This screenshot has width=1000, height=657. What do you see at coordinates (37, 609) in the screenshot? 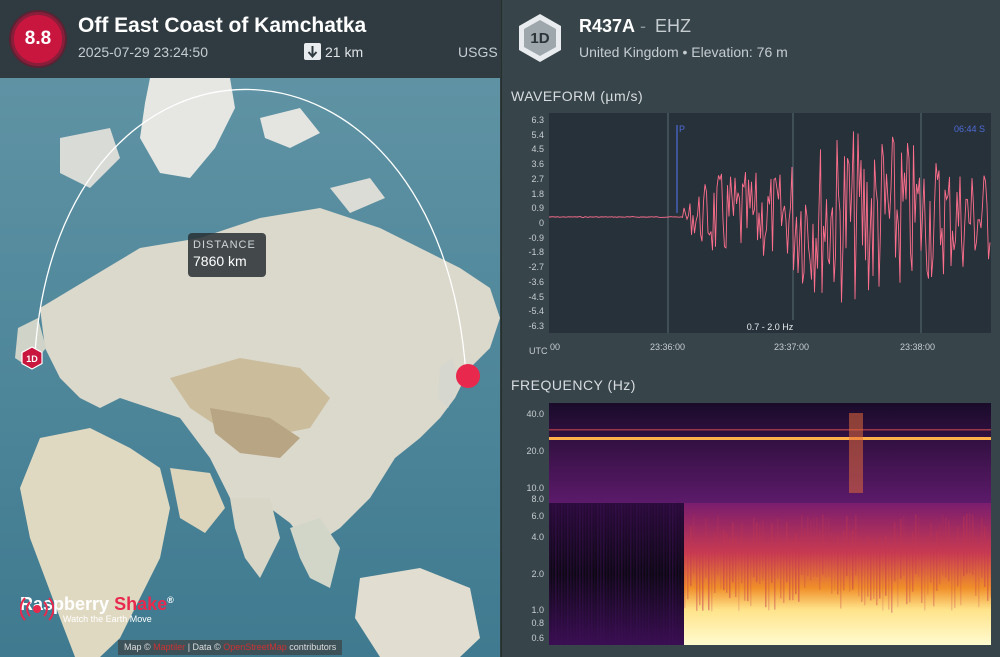
I see `shake-logo-icon` at bounding box center [37, 609].